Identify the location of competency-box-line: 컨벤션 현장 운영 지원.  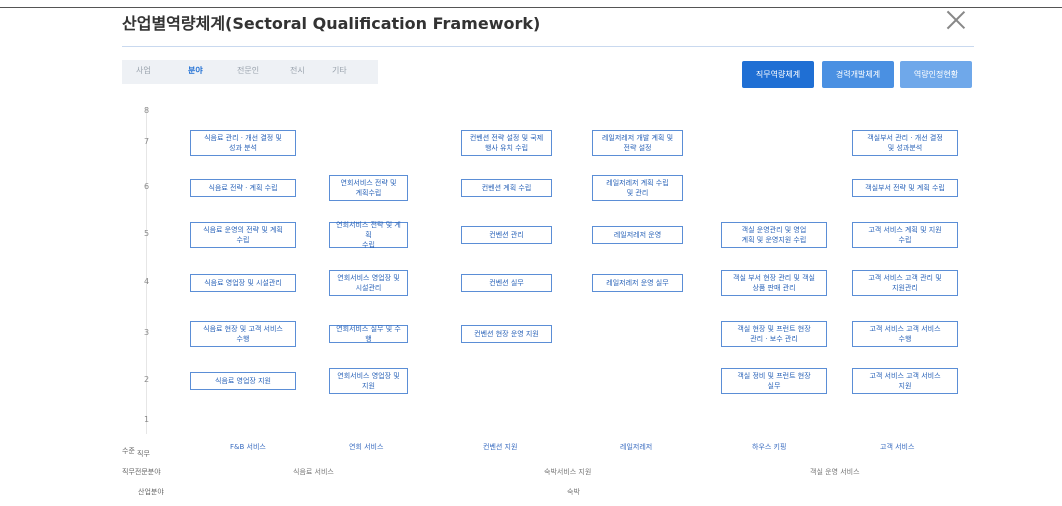
(506, 334).